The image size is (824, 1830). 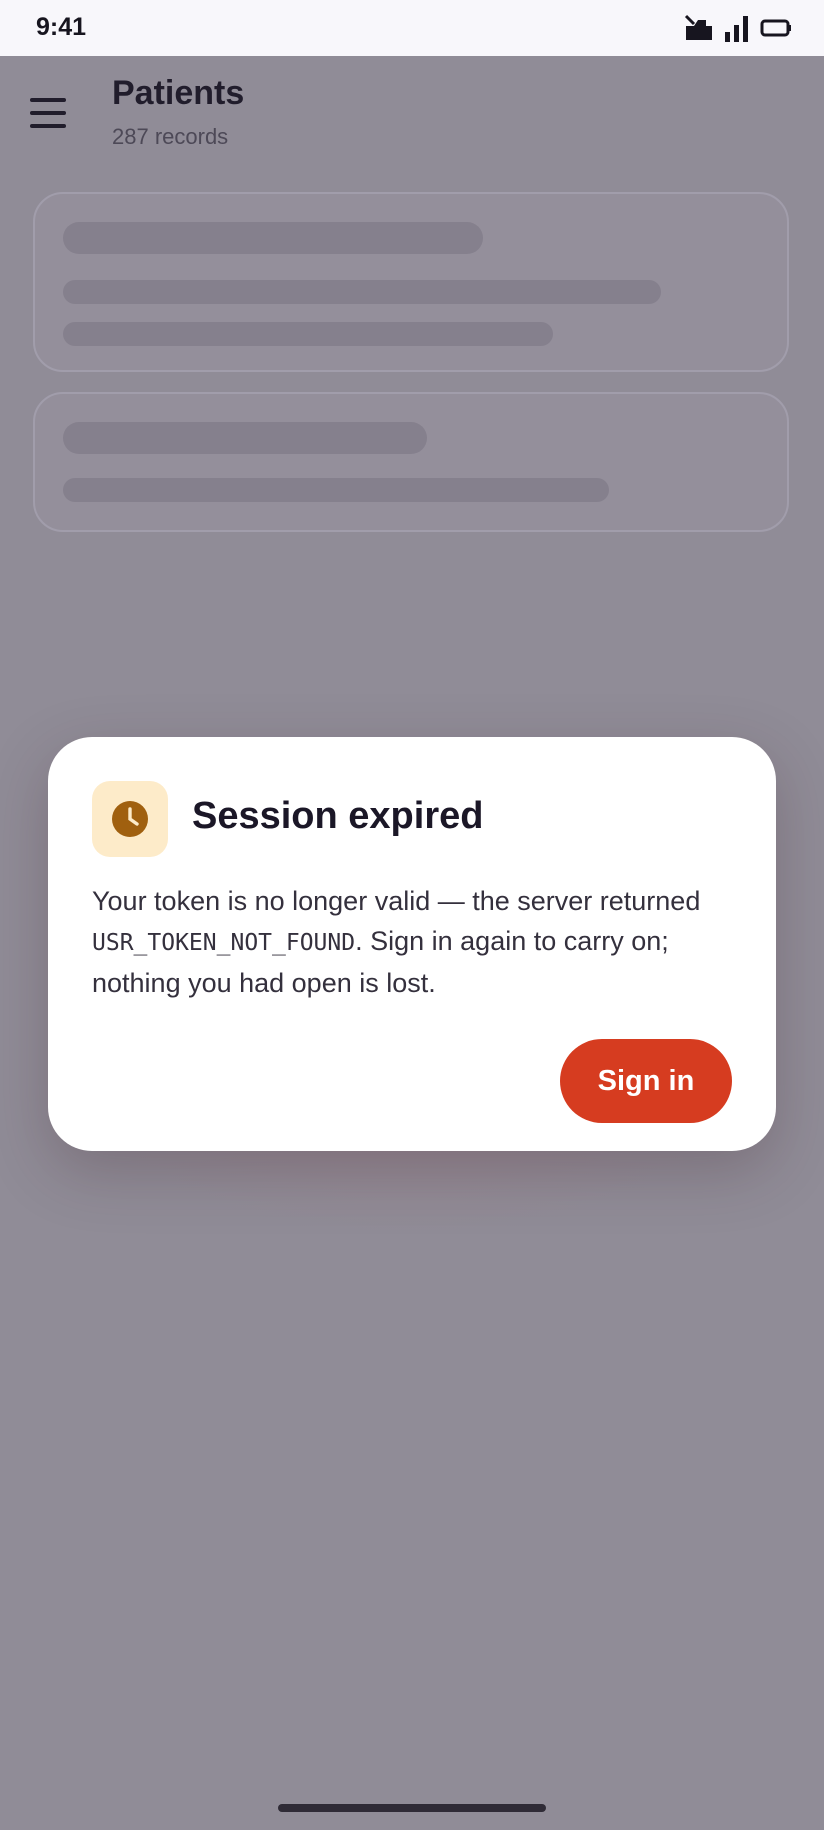 What do you see at coordinates (224, 943) in the screenshot?
I see `error-code: USR_TOKEN_NOT_FOUND` at bounding box center [224, 943].